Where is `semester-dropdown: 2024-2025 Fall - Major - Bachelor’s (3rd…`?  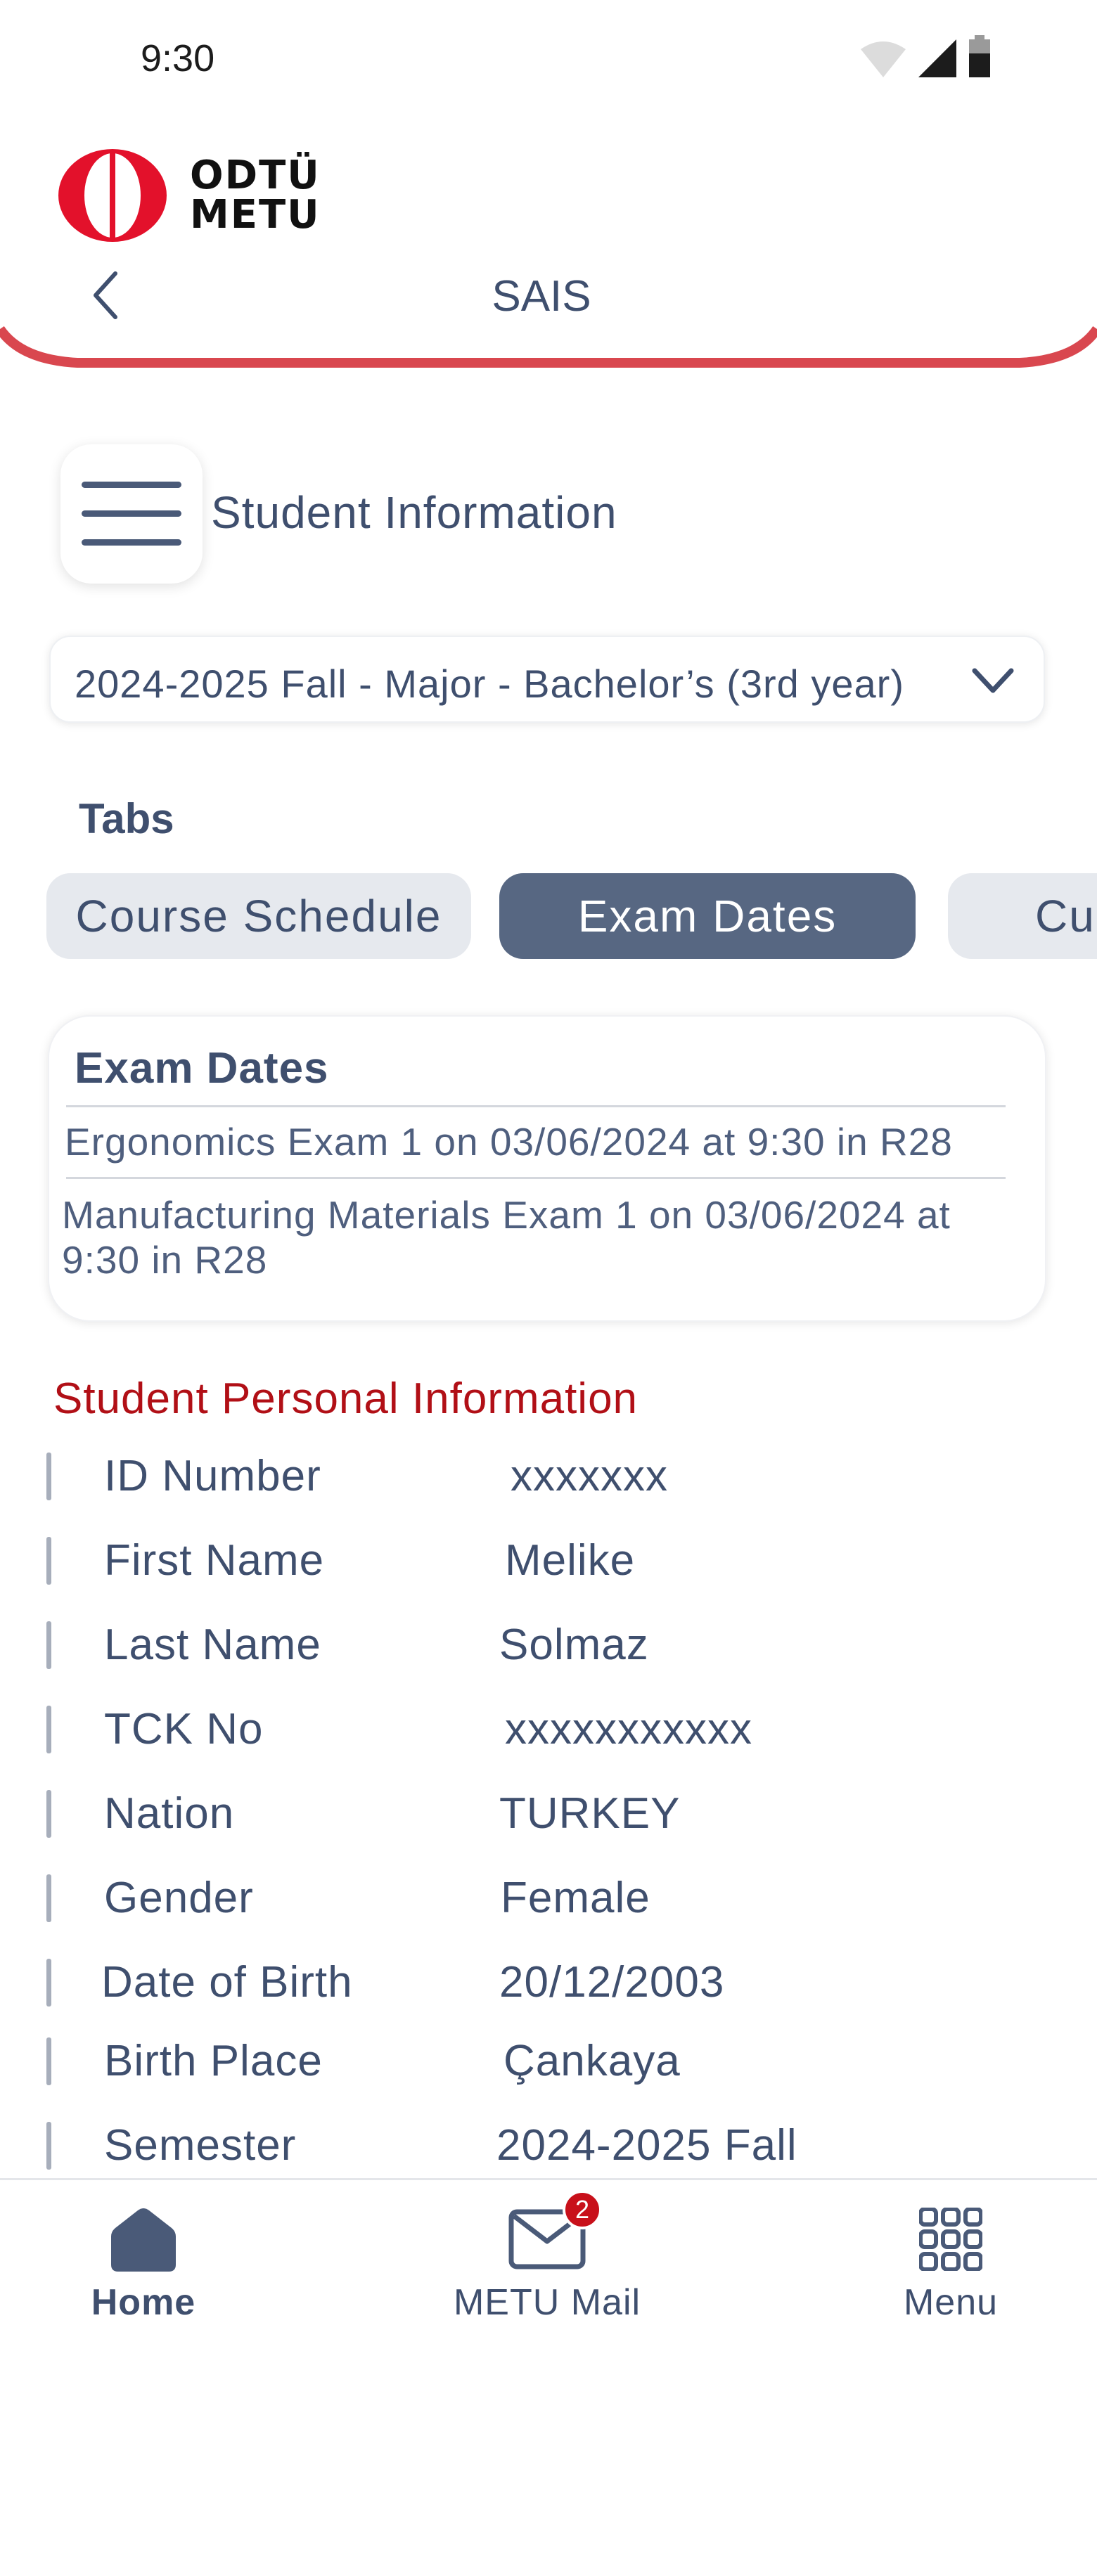 semester-dropdown: 2024-2025 Fall - Major - Bachelor’s (3rd… is located at coordinates (547, 679).